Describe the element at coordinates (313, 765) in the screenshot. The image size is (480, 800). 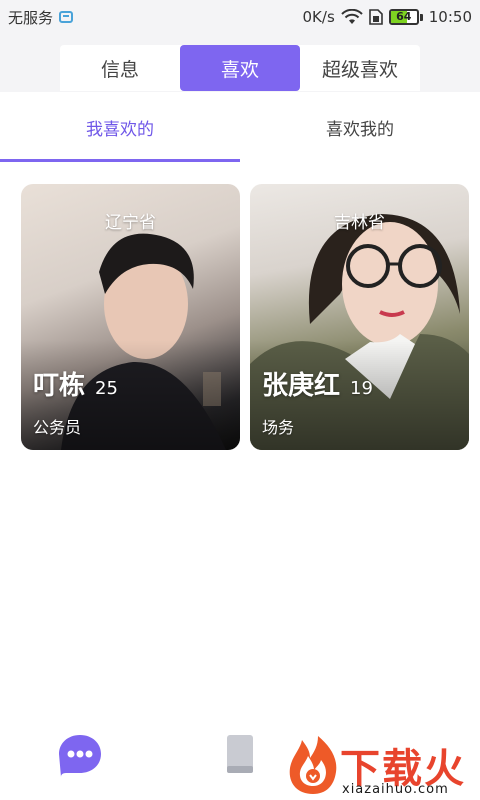
I see `flame-logo-icon` at that location.